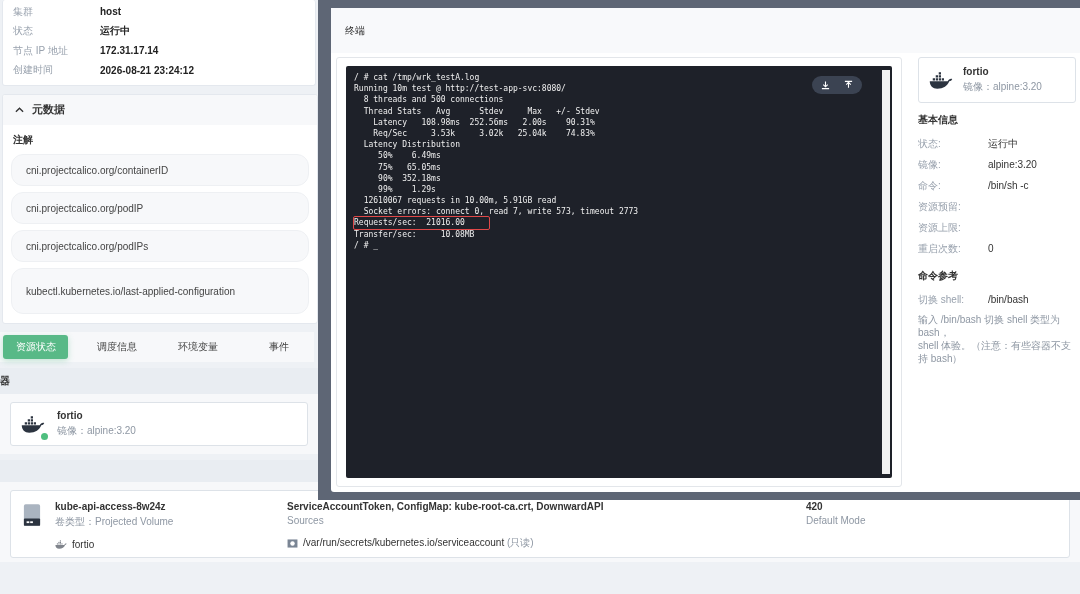 This screenshot has width=1080, height=594. What do you see at coordinates (459, 201) in the screenshot?
I see `terminal-line: 12610067 requests in 10.00m, 5.91GB read` at bounding box center [459, 201].